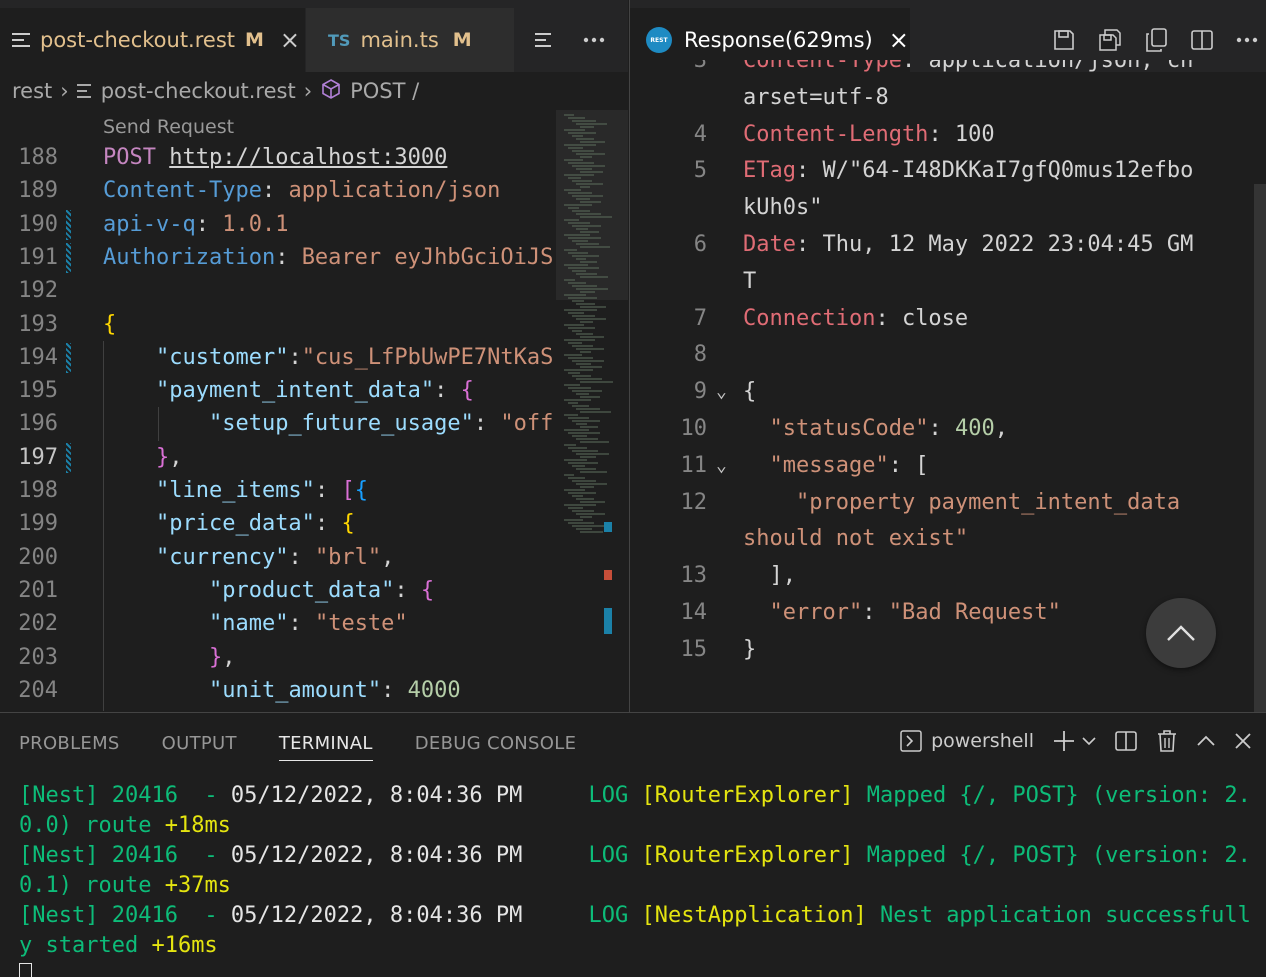 The width and height of the screenshot is (1266, 977). Describe the element at coordinates (544, 40) in the screenshot. I see `file-list-icon` at that location.